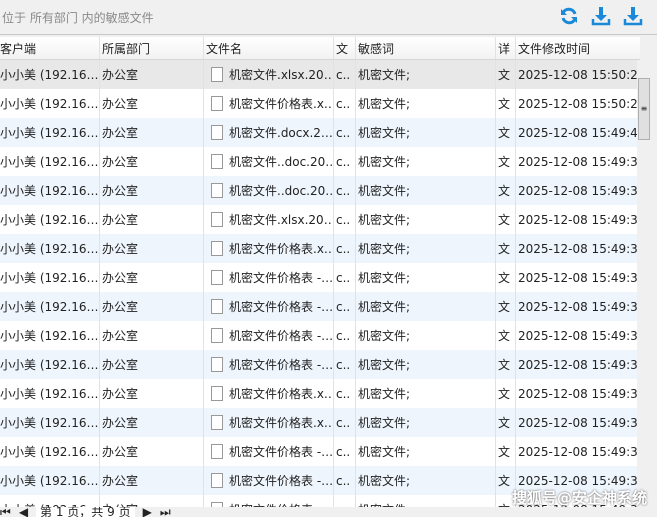 The height and width of the screenshot is (517, 657). What do you see at coordinates (147, 512) in the screenshot?
I see `next-page-button: ▶` at bounding box center [147, 512].